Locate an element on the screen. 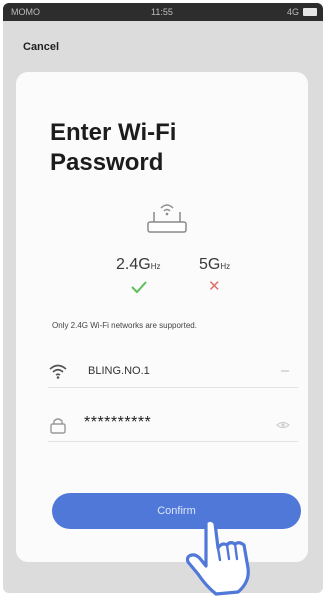  ssid-field: BLING.NO.1 is located at coordinates (173, 373).